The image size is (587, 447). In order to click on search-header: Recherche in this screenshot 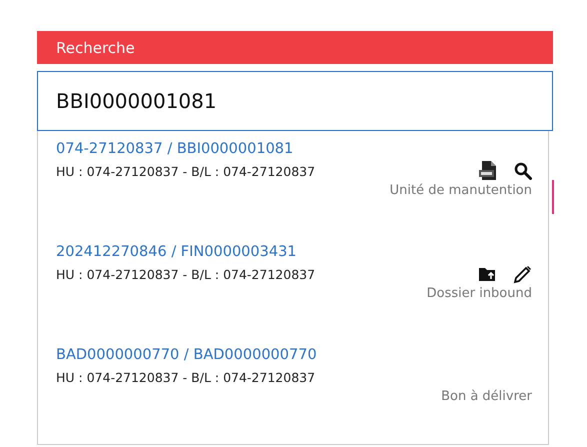, I will do `click(295, 47)`.